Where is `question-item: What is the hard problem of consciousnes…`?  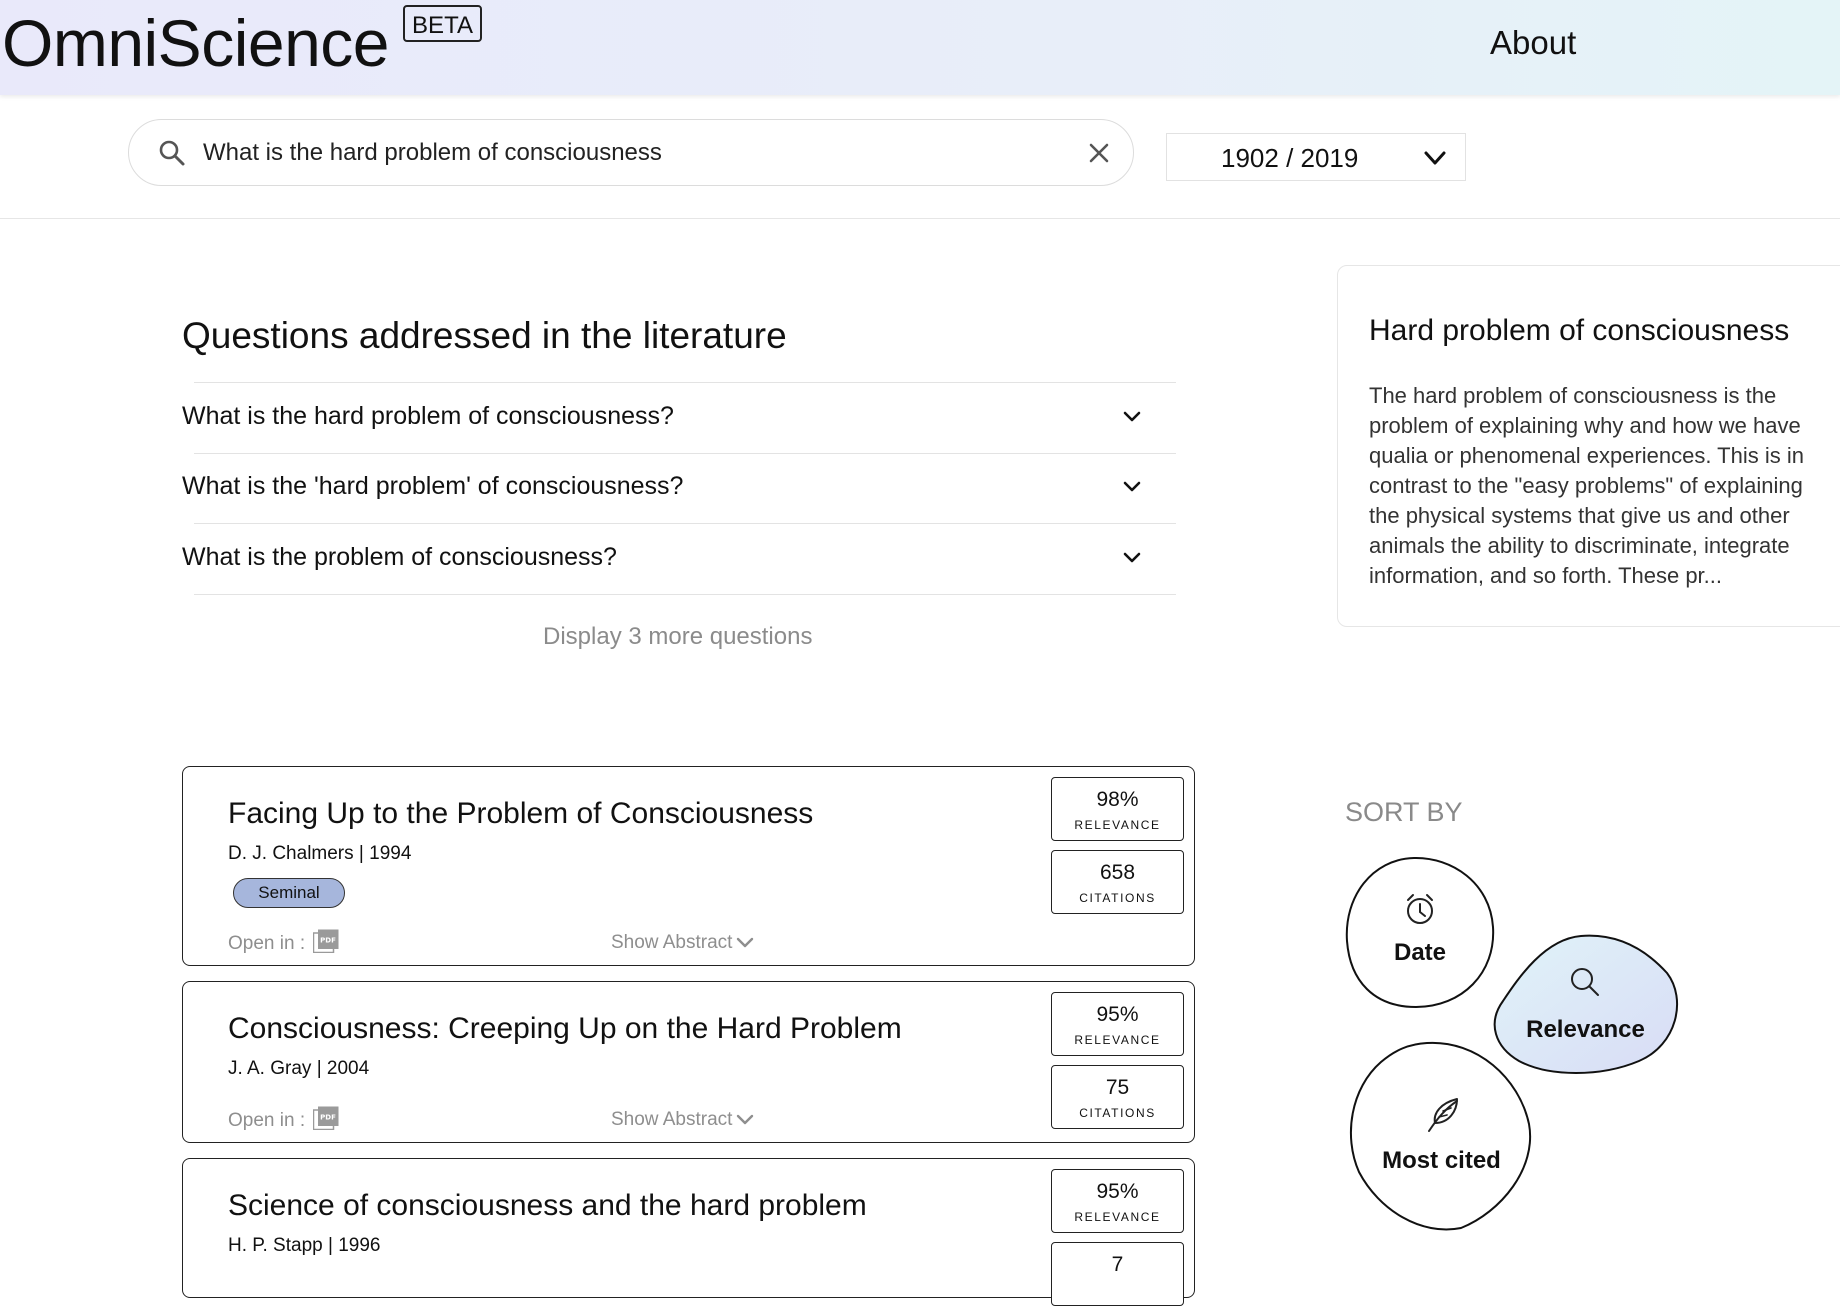 question-item: What is the hard problem of consciousnes… is located at coordinates (672, 418).